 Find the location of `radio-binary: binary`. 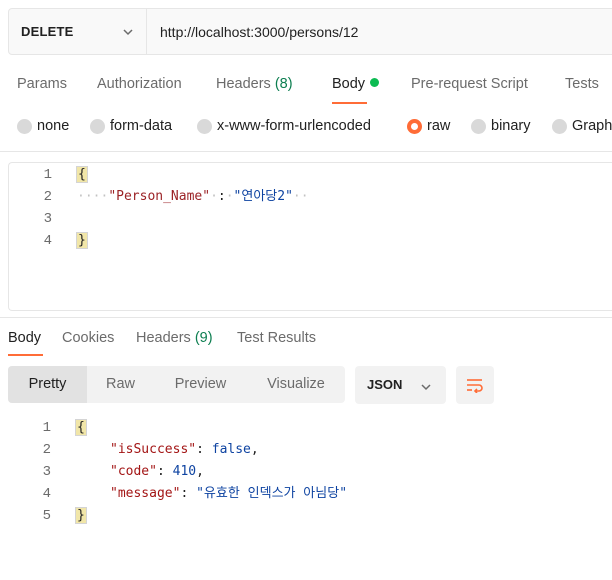

radio-binary: binary is located at coordinates (501, 126).